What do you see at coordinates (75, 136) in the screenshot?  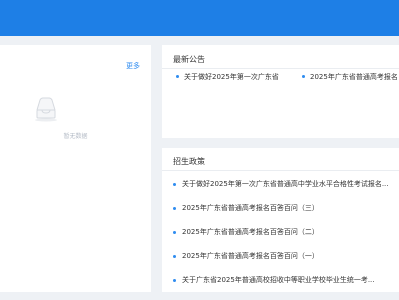 I see `empty-state-text: 暂无数据` at bounding box center [75, 136].